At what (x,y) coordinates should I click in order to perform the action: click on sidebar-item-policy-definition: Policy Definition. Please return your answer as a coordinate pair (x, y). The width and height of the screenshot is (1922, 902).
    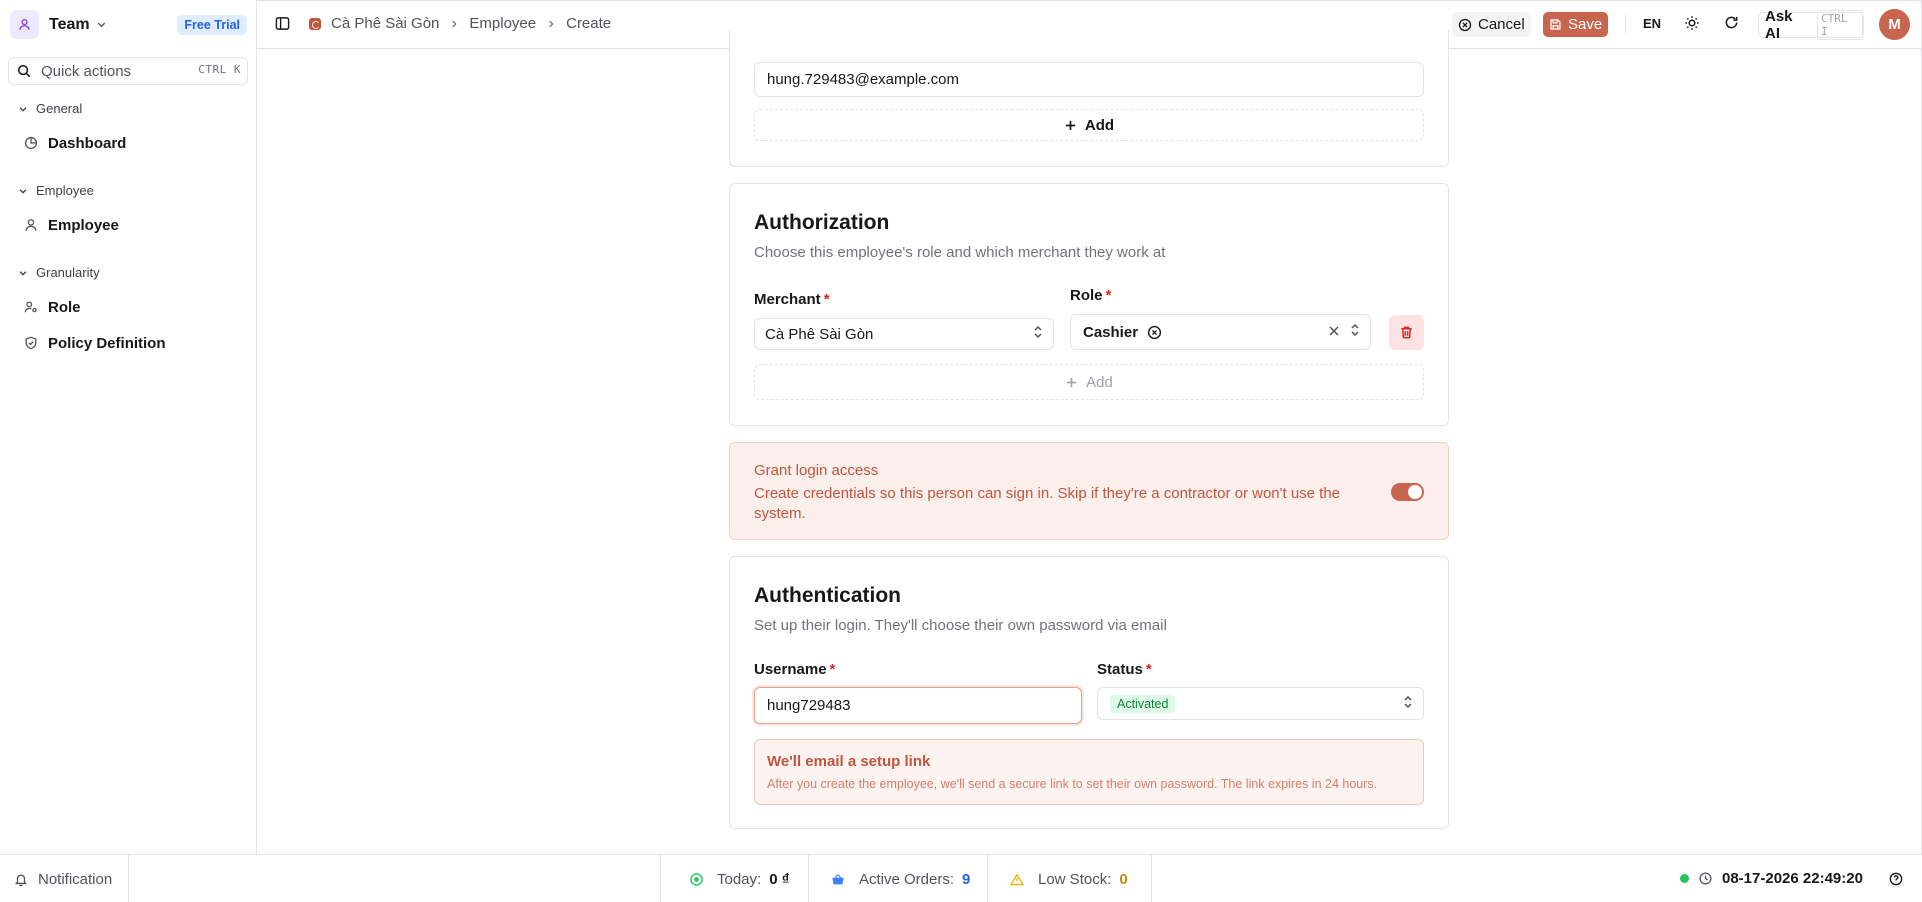
    Looking at the image, I should click on (136, 343).